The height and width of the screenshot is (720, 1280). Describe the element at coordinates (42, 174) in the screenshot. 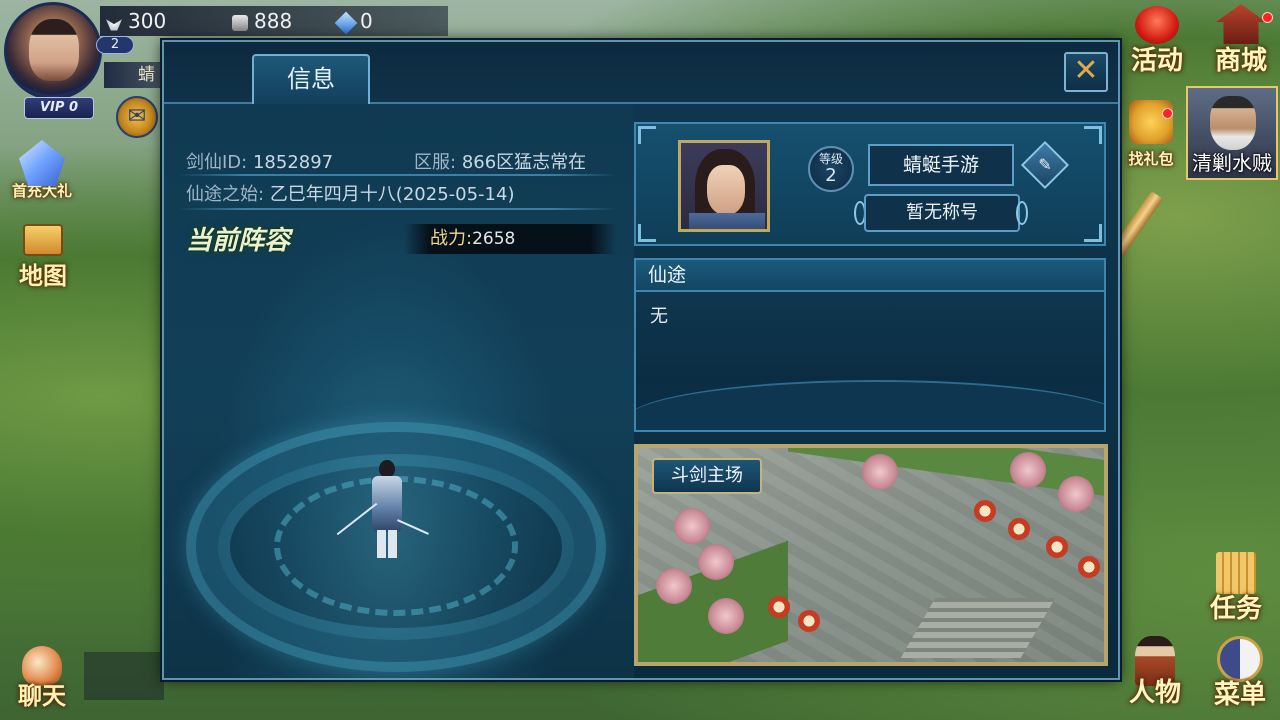

I see `first-recharge-gift-button: 首充大礼` at that location.